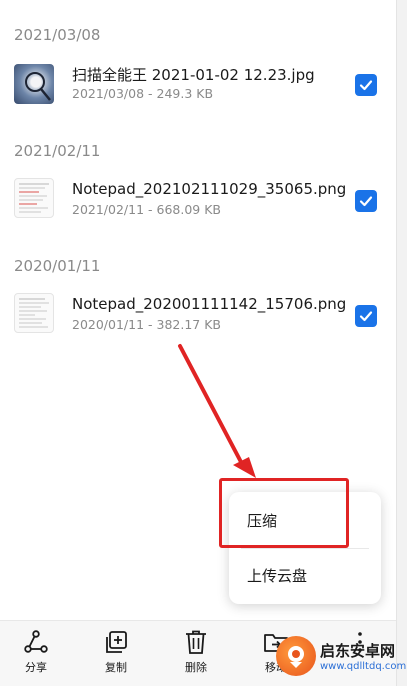 This screenshot has width=407, height=686. What do you see at coordinates (57, 35) in the screenshot?
I see `date-header: 2021/03/08` at bounding box center [57, 35].